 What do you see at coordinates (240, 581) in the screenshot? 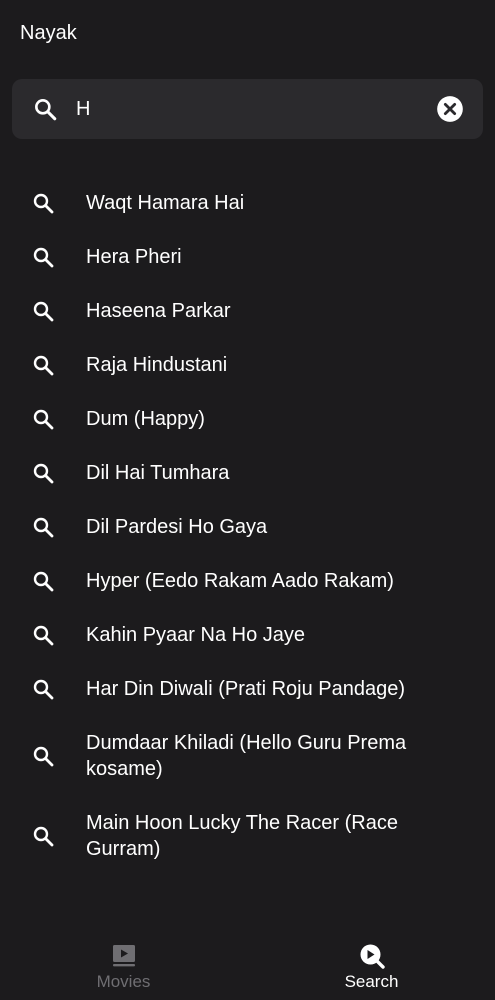
I see `suggestion-label: Hyper (Eedo Rakam Aado Rakam)` at bounding box center [240, 581].